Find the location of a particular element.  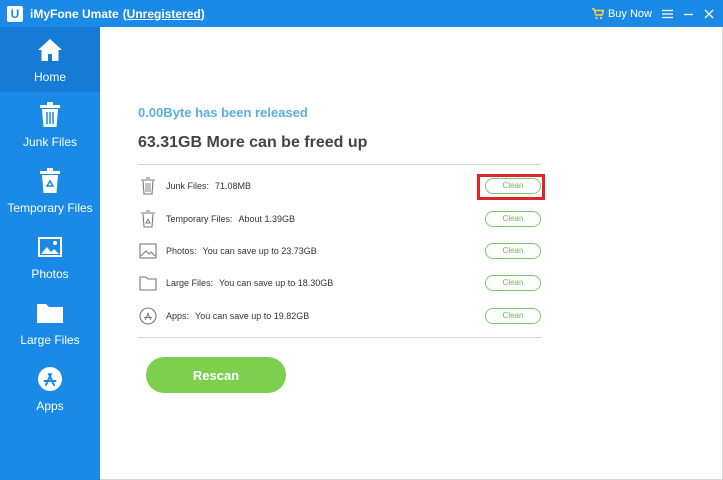

clean-apps-button: Clean is located at coordinates (513, 316).